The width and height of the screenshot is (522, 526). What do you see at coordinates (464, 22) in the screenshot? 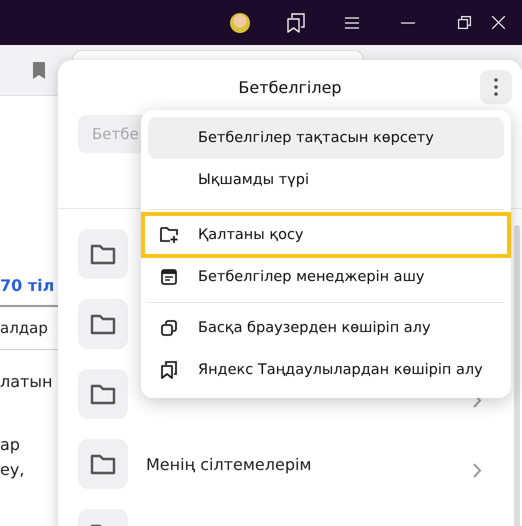
I see `restore-icon` at bounding box center [464, 22].